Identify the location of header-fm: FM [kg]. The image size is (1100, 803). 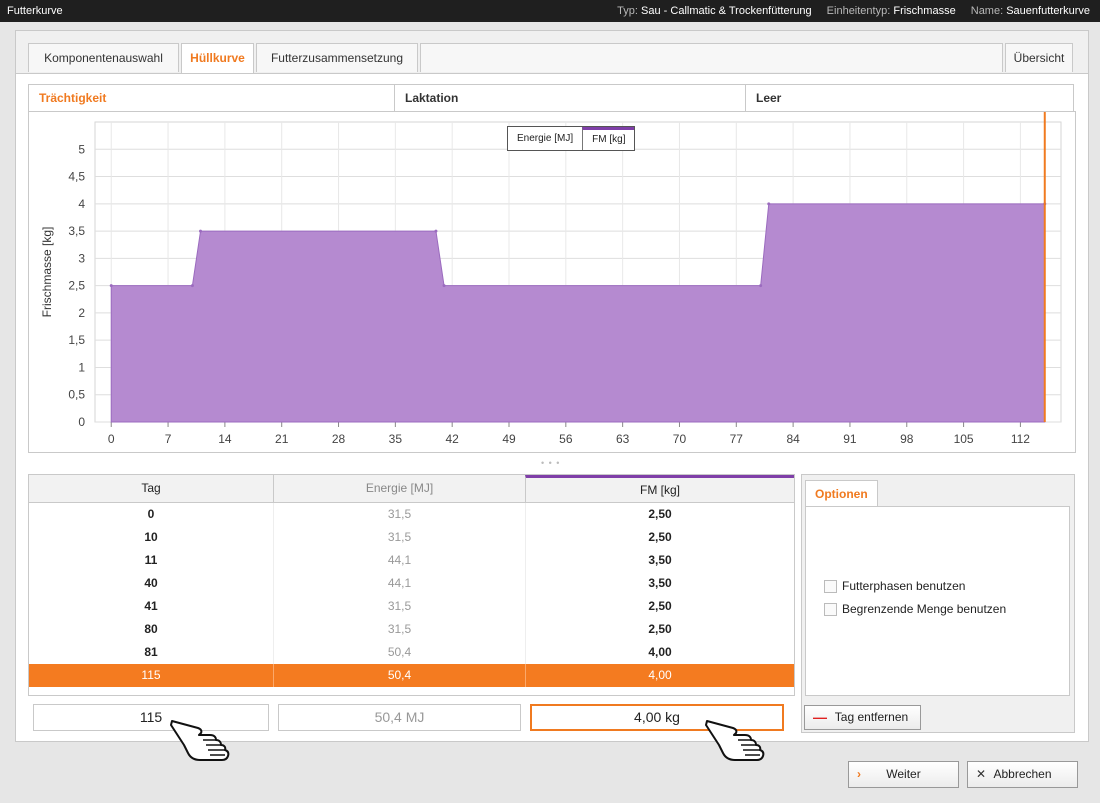
(659, 488).